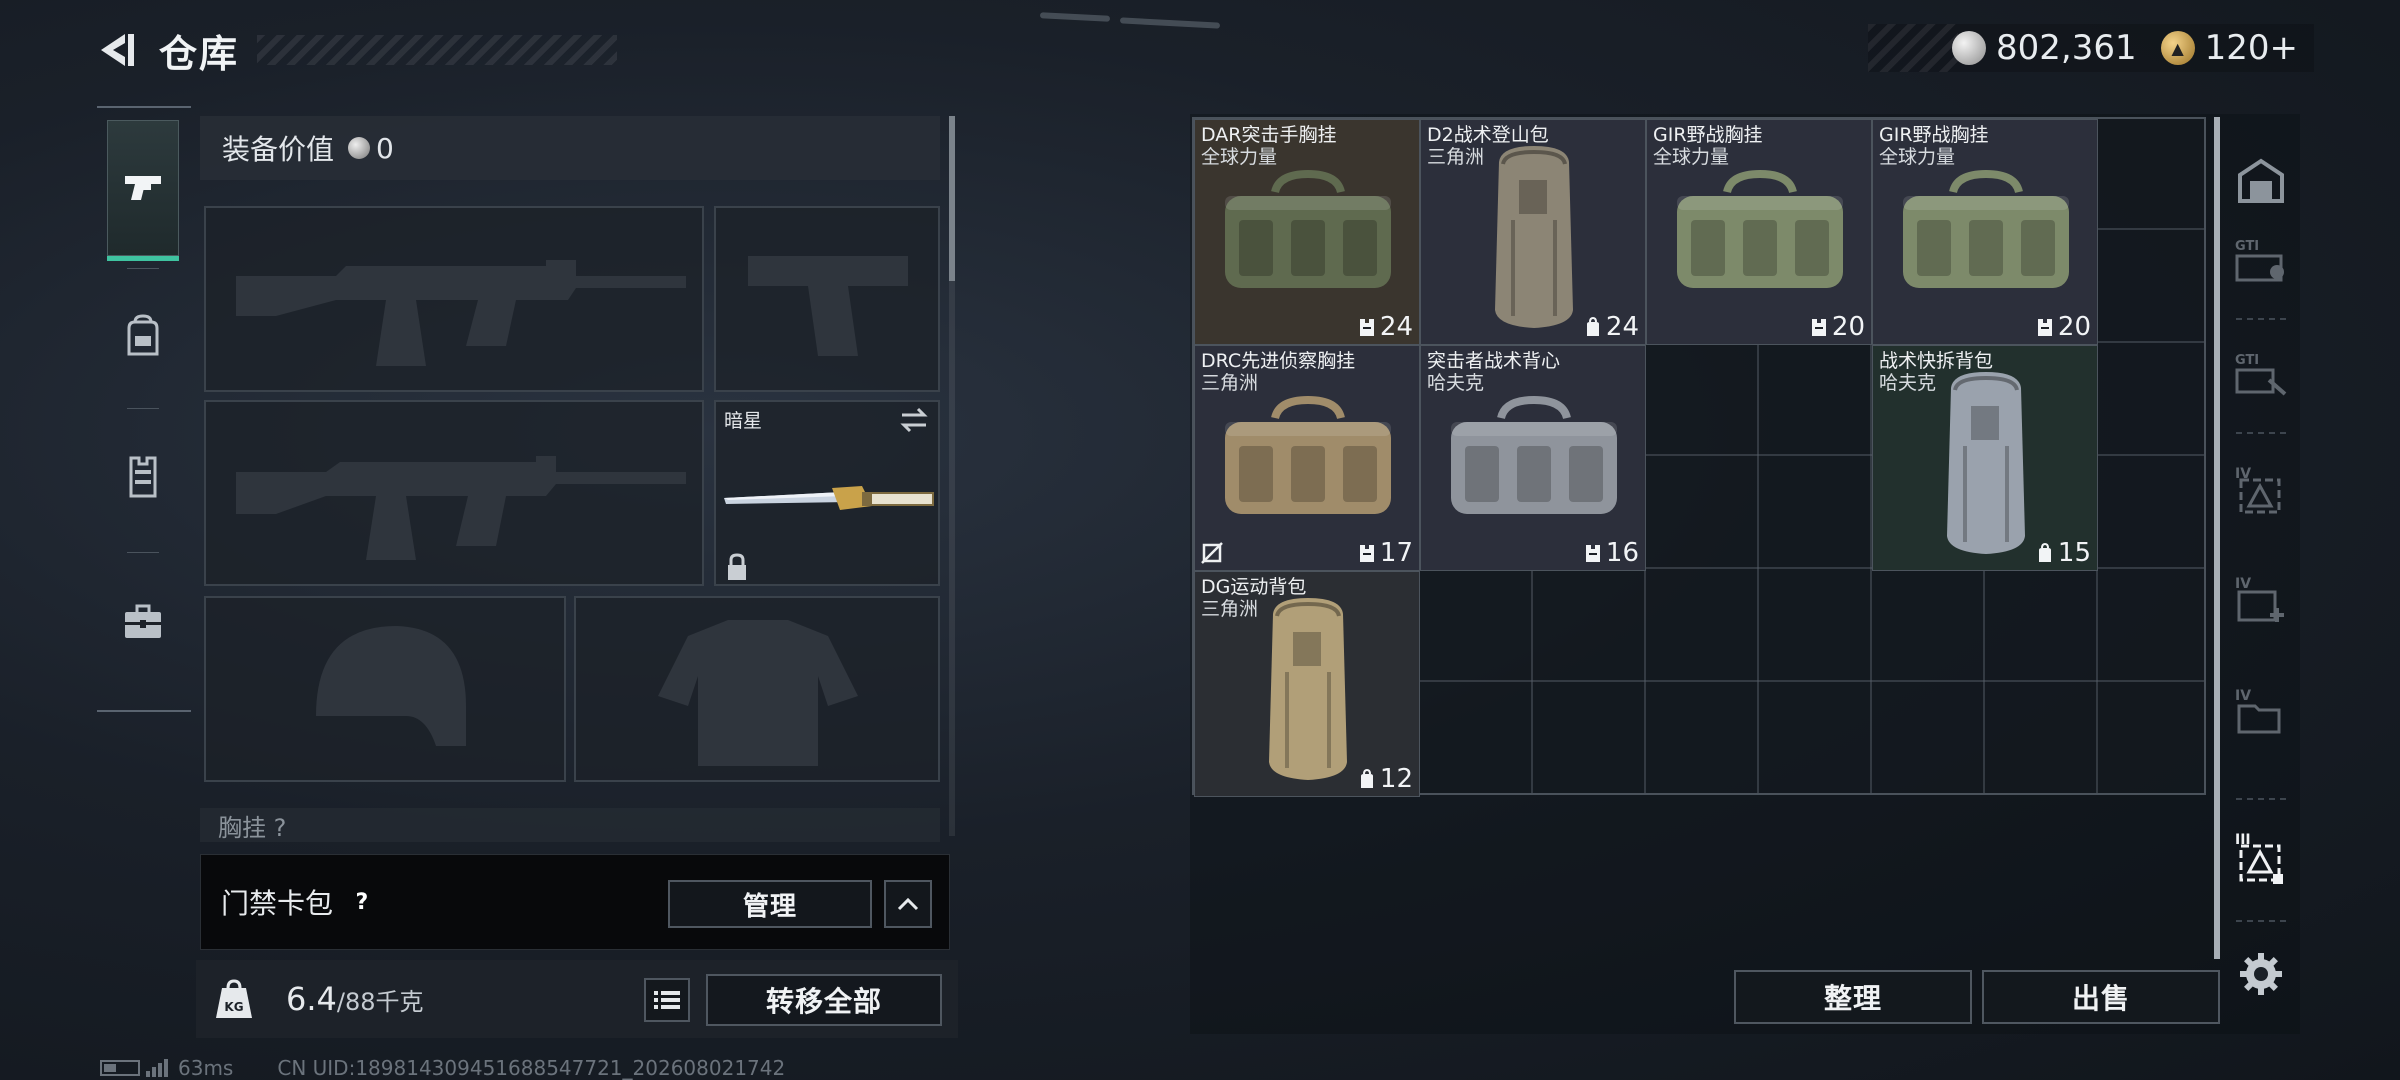 This screenshot has height=1080, width=2400. What do you see at coordinates (143, 622) in the screenshot?
I see `tab-supplies` at bounding box center [143, 622].